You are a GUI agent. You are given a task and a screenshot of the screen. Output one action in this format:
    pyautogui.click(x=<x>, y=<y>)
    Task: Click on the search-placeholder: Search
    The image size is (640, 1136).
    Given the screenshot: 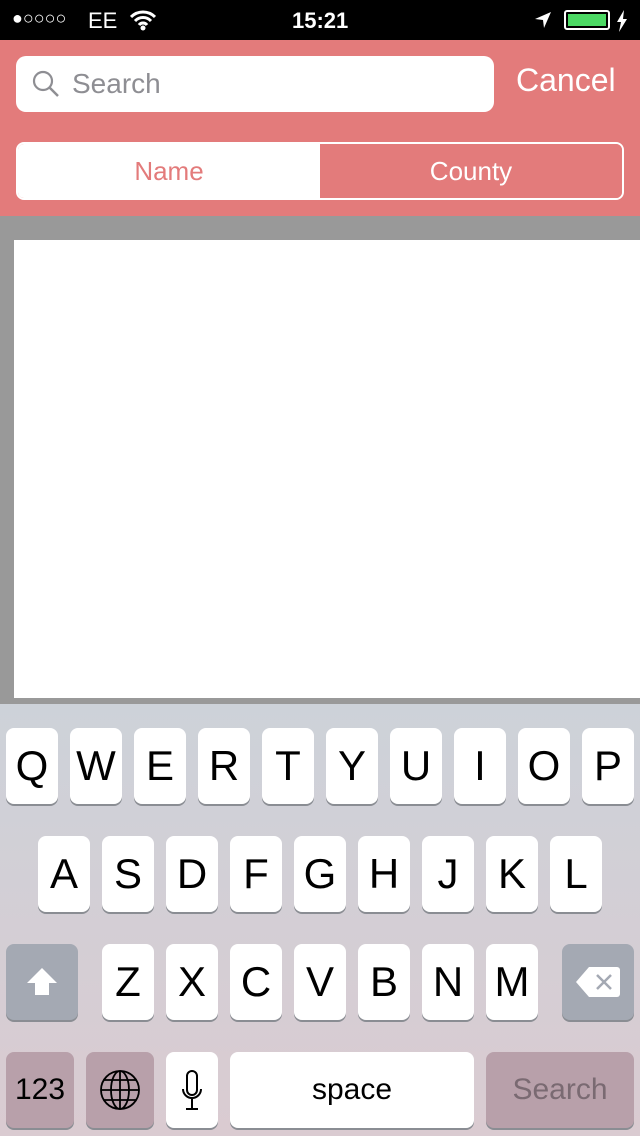 What is the action you would take?
    pyautogui.click(x=116, y=83)
    